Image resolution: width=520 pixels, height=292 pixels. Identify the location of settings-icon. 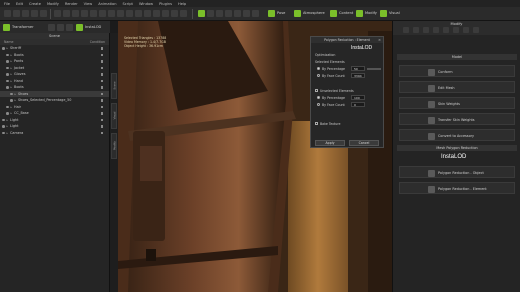
(51, 27).